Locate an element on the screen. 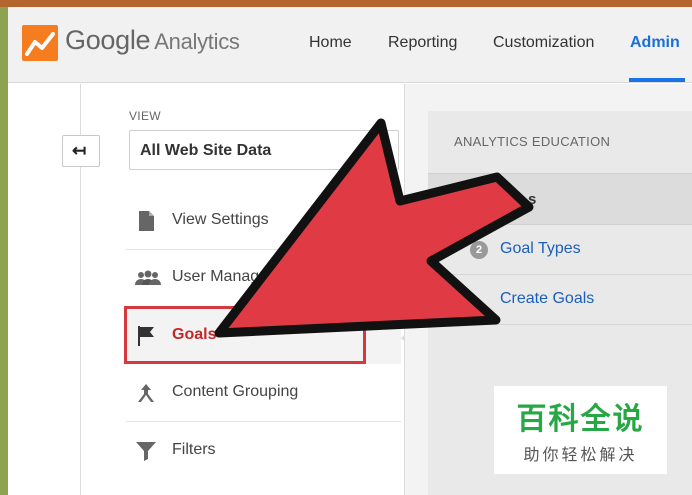 This screenshot has height=495, width=692. watermark-title: 百科全说 is located at coordinates (580, 419).